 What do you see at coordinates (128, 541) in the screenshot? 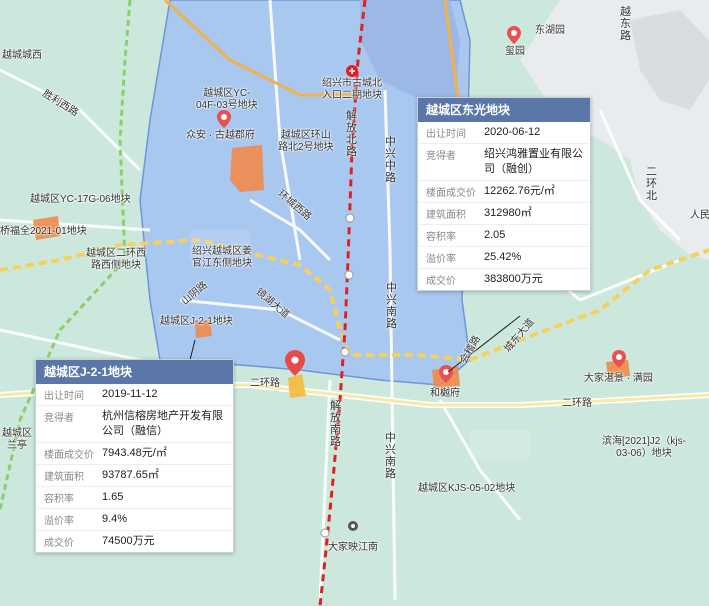
I see `row-value: 74500万元` at bounding box center [128, 541].